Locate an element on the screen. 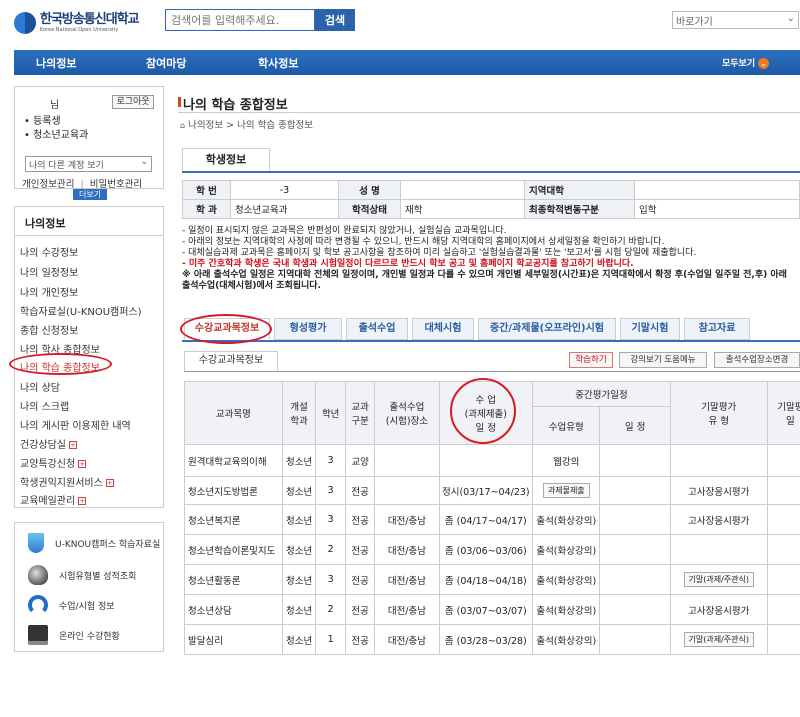 Image resolution: width=800 pixels, height=717 pixels. title-marker is located at coordinates (179, 102).